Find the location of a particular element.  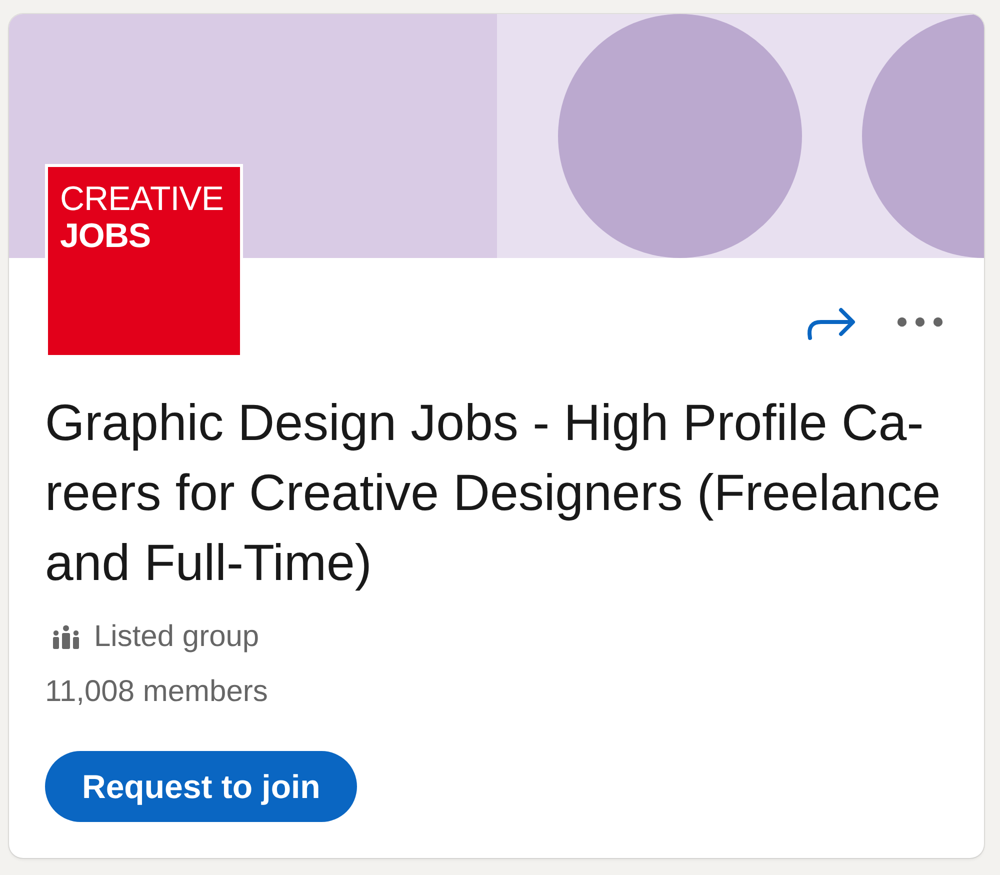

people-icon is located at coordinates (66, 637).